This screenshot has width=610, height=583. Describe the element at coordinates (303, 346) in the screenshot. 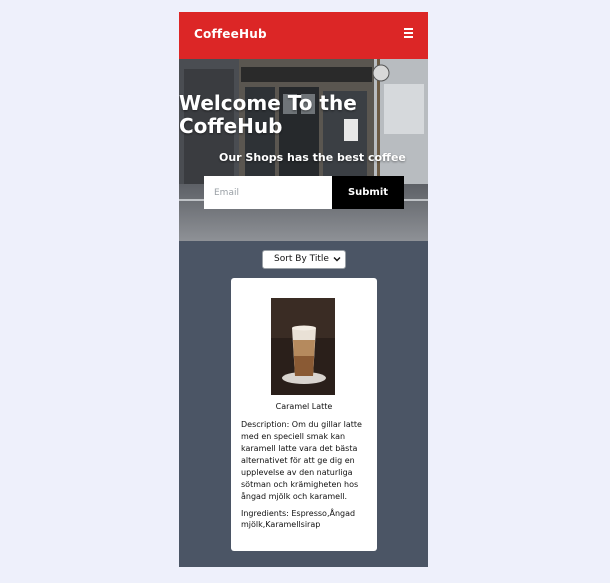

I see `product-image` at that location.